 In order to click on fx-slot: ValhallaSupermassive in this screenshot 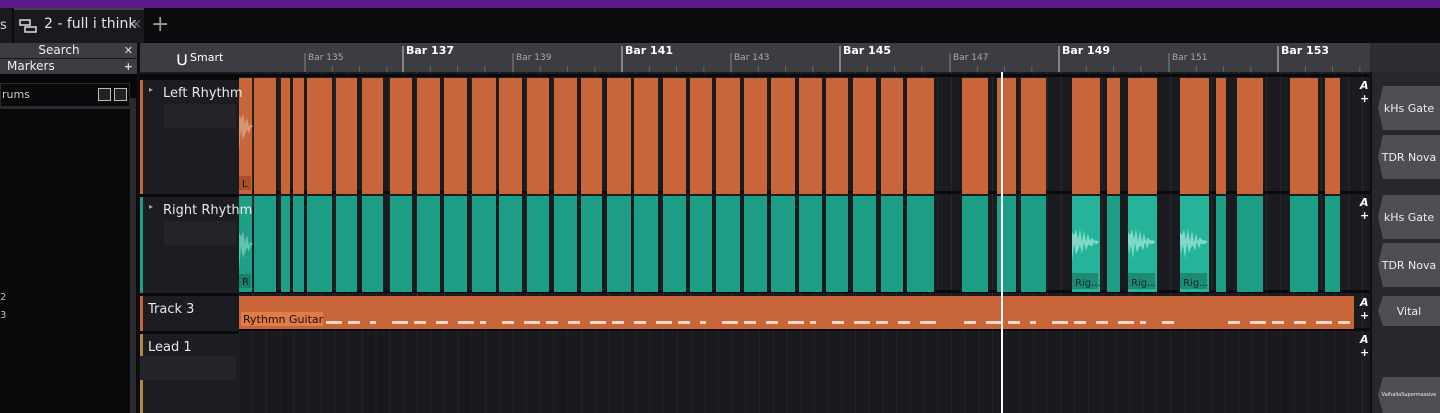, I will do `click(1409, 395)`.